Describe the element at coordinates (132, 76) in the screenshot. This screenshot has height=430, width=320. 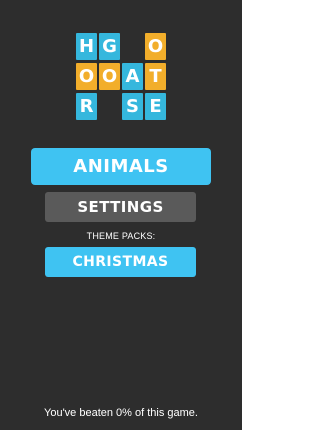
I see `logo-tile: A` at that location.